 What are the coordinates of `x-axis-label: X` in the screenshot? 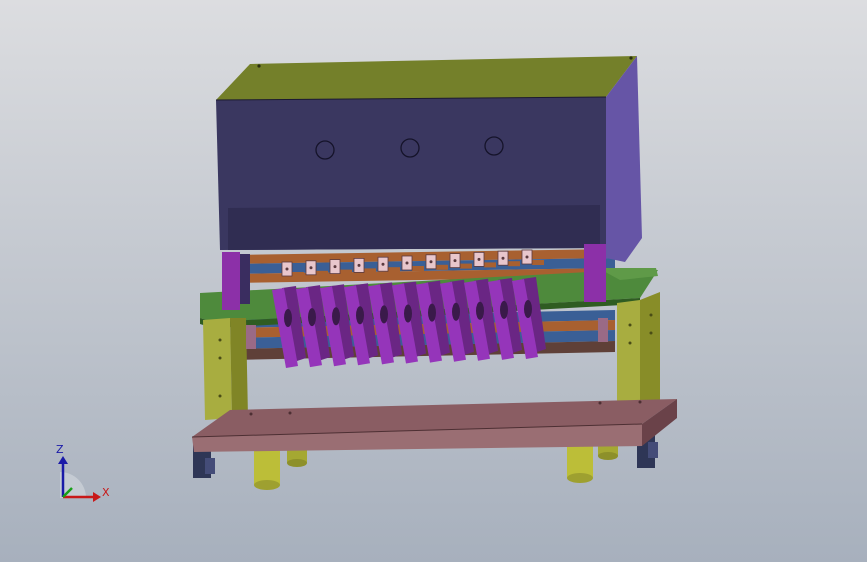 It's located at (106, 492).